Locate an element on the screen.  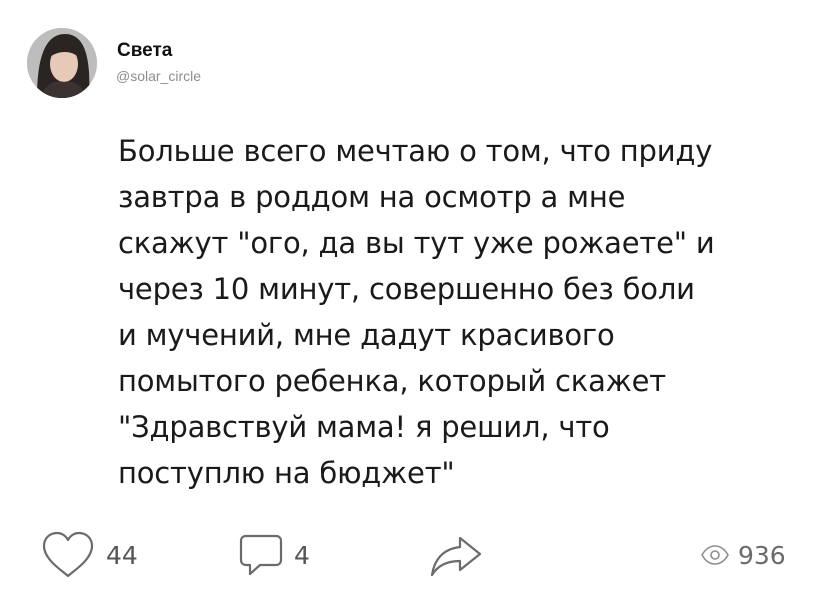
post-line: завтра в роддом на осмотр а мне is located at coordinates (372, 197).